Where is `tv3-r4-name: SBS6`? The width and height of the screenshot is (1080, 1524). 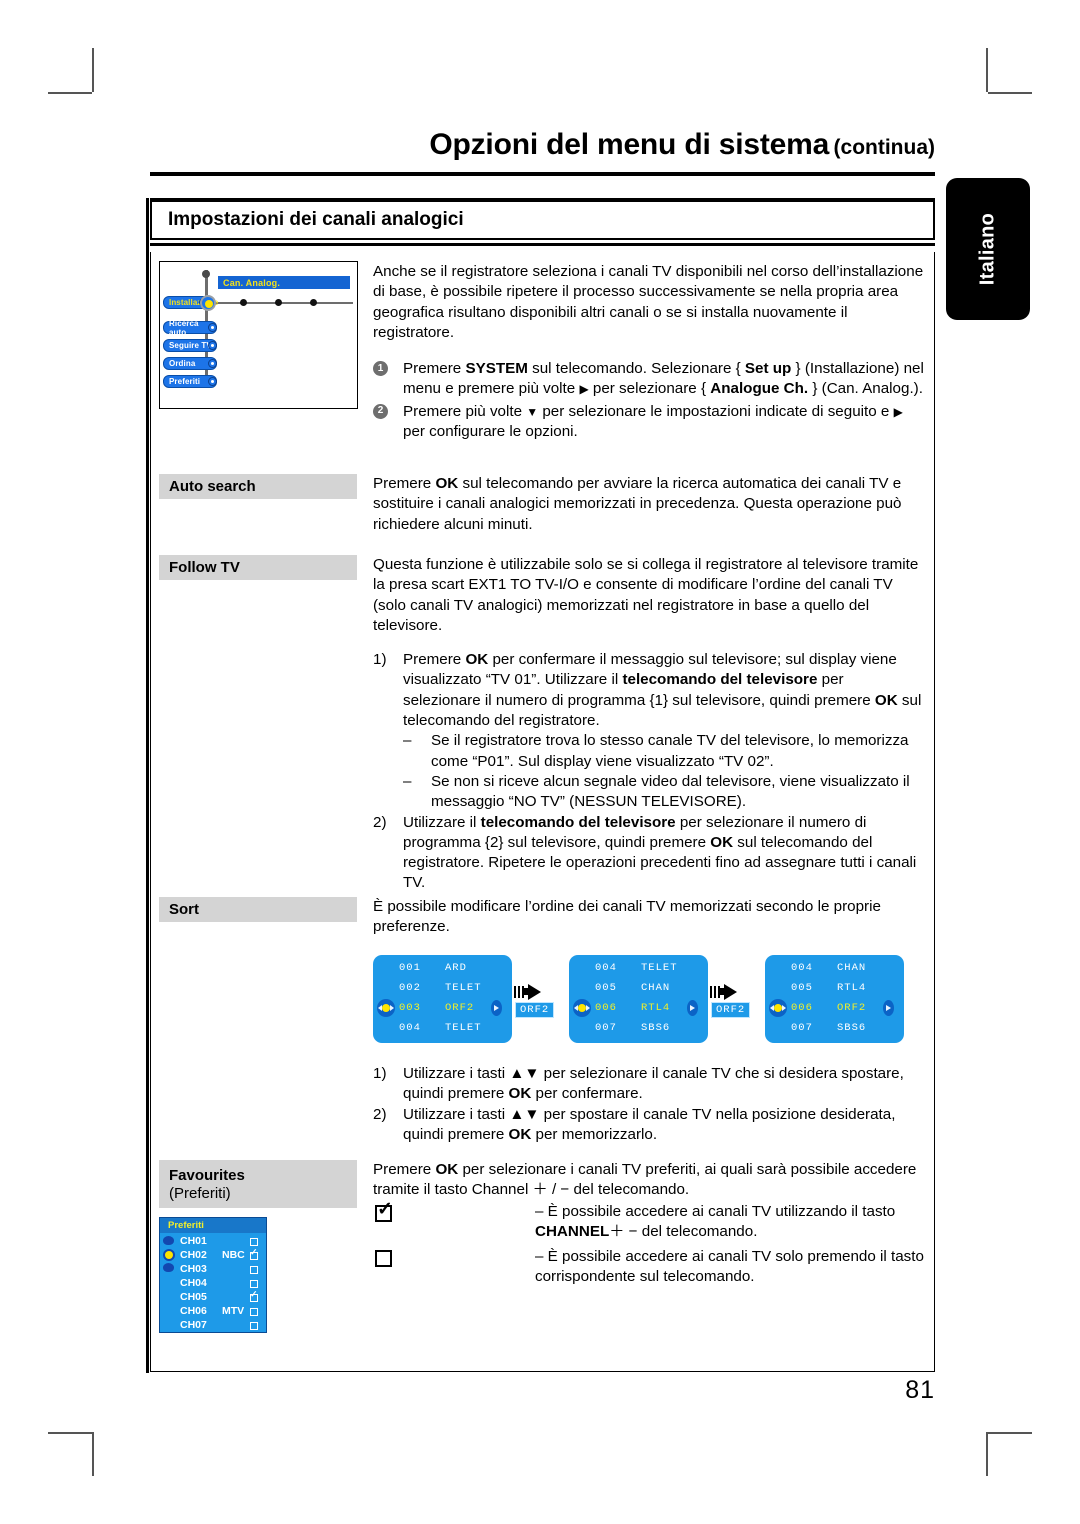
tv3-r4-name: SBS6 is located at coordinates (852, 1028).